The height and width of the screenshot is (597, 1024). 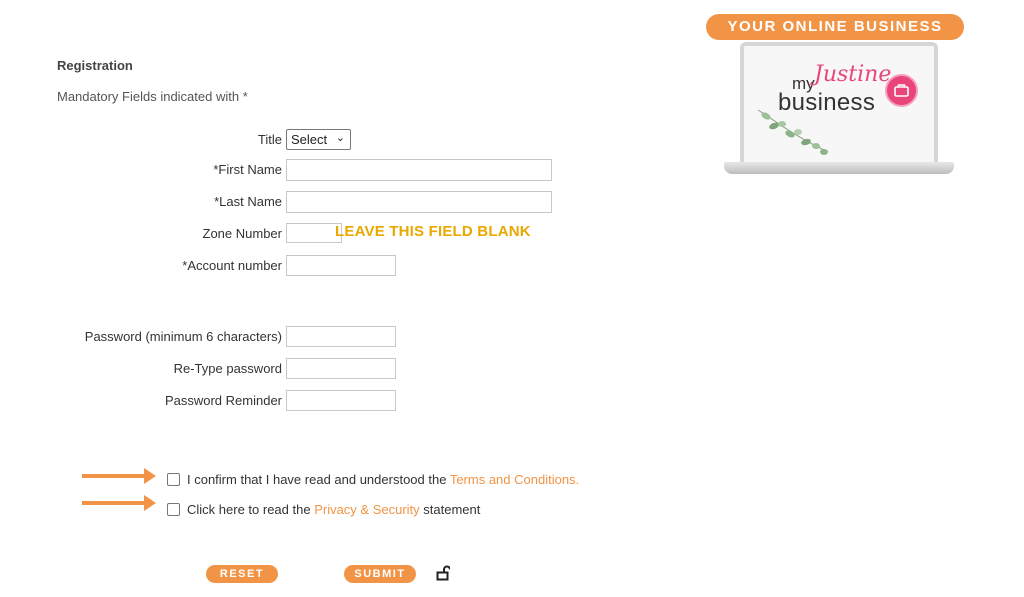 What do you see at coordinates (173, 479) in the screenshot?
I see `terms-checkbox` at bounding box center [173, 479].